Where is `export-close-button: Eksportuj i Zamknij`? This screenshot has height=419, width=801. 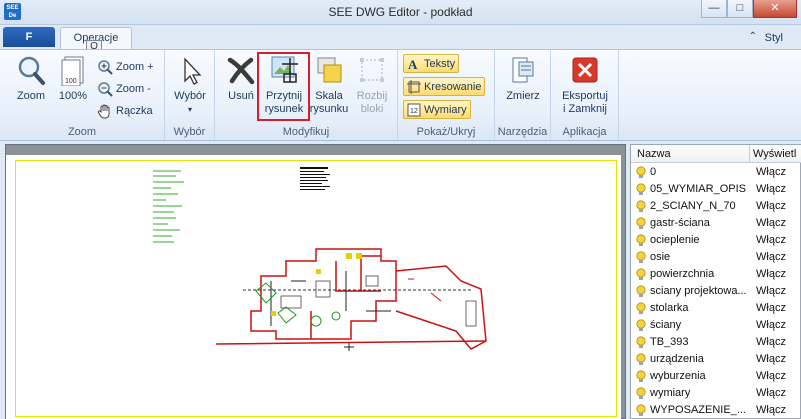
export-close-button: Eksportuj i Zamknij is located at coordinates (585, 85).